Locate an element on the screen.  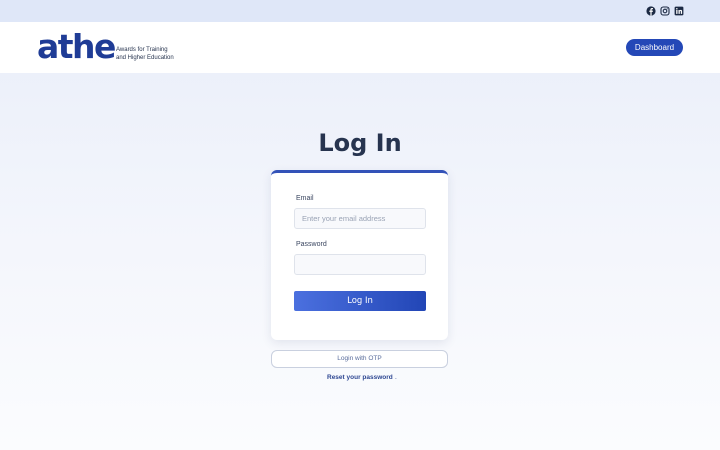
login-button: Log In is located at coordinates (360, 301).